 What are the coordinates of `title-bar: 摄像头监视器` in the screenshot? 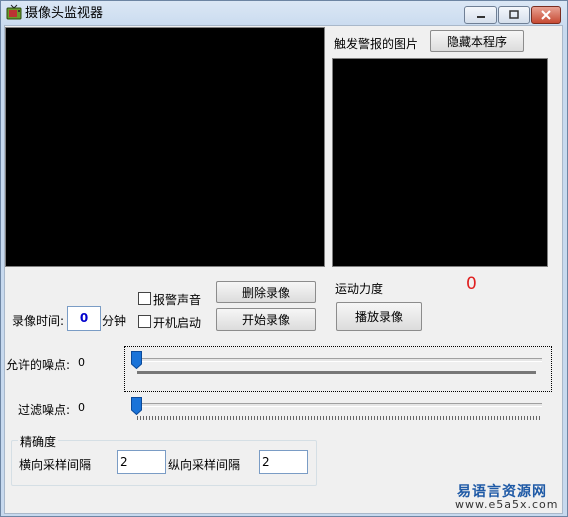 It's located at (284, 13).